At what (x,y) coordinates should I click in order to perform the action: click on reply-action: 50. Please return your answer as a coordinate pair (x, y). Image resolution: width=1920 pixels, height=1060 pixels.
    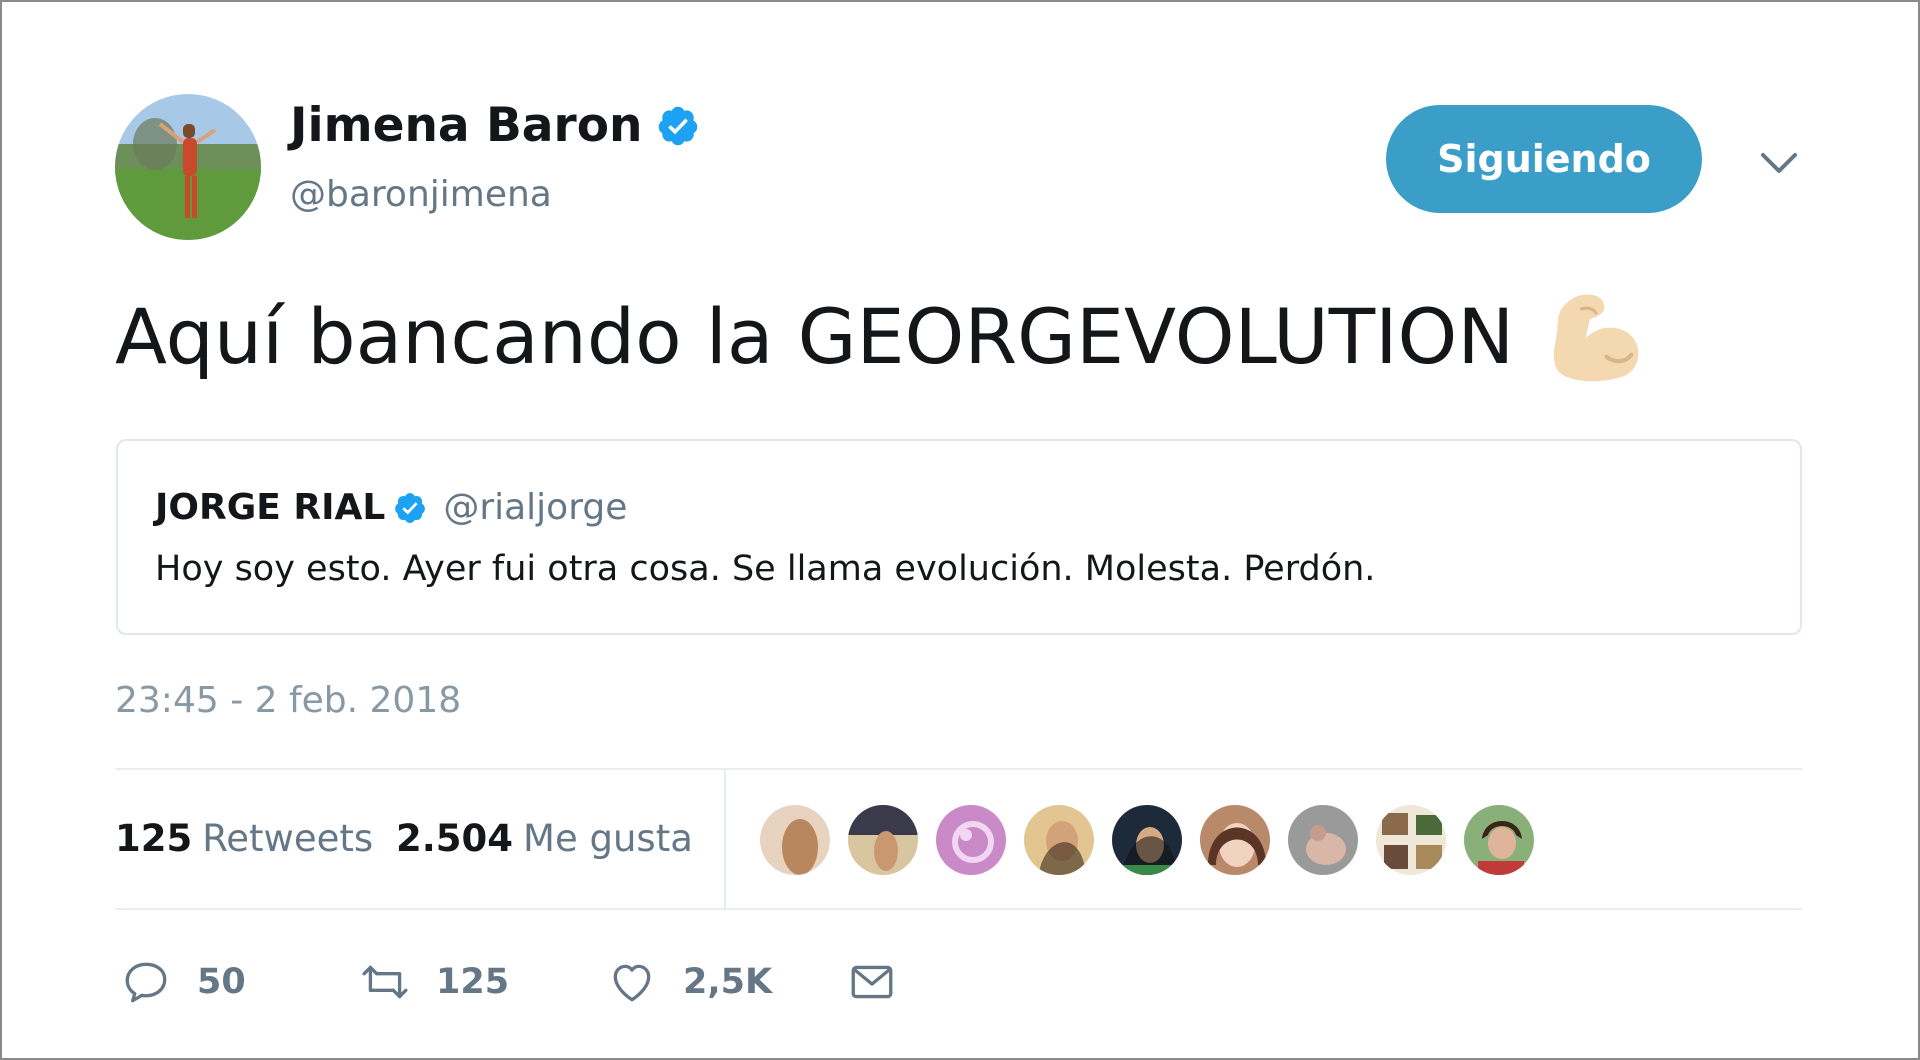
    Looking at the image, I should click on (183, 982).